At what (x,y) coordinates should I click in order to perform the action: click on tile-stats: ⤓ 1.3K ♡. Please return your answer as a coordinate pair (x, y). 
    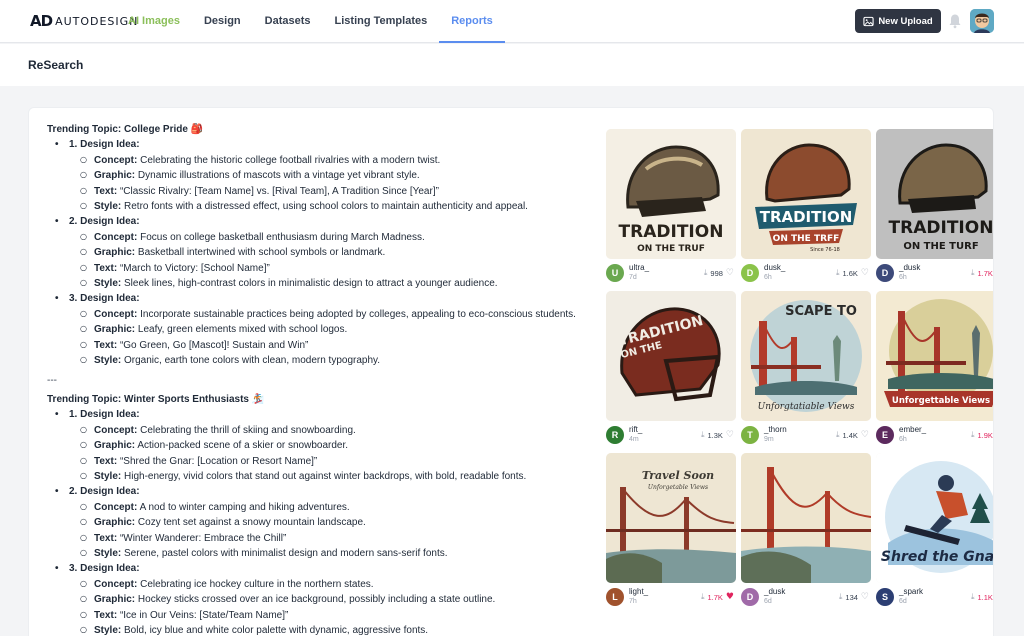
    Looking at the image, I should click on (717, 435).